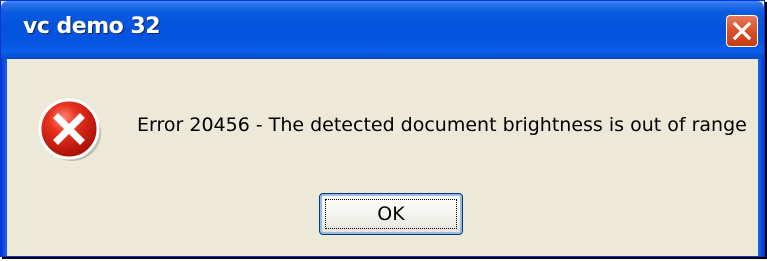 Image resolution: width=767 pixels, height=261 pixels. I want to click on window-title: vc demo 32, so click(92, 26).